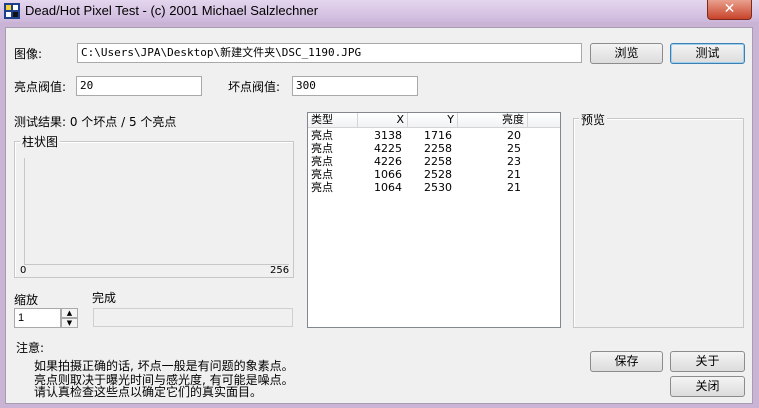  I want to click on image-path-field: C:\Users\JPA\Desktop\新建文件夹\DSC_1190.JPG, so click(329, 53).